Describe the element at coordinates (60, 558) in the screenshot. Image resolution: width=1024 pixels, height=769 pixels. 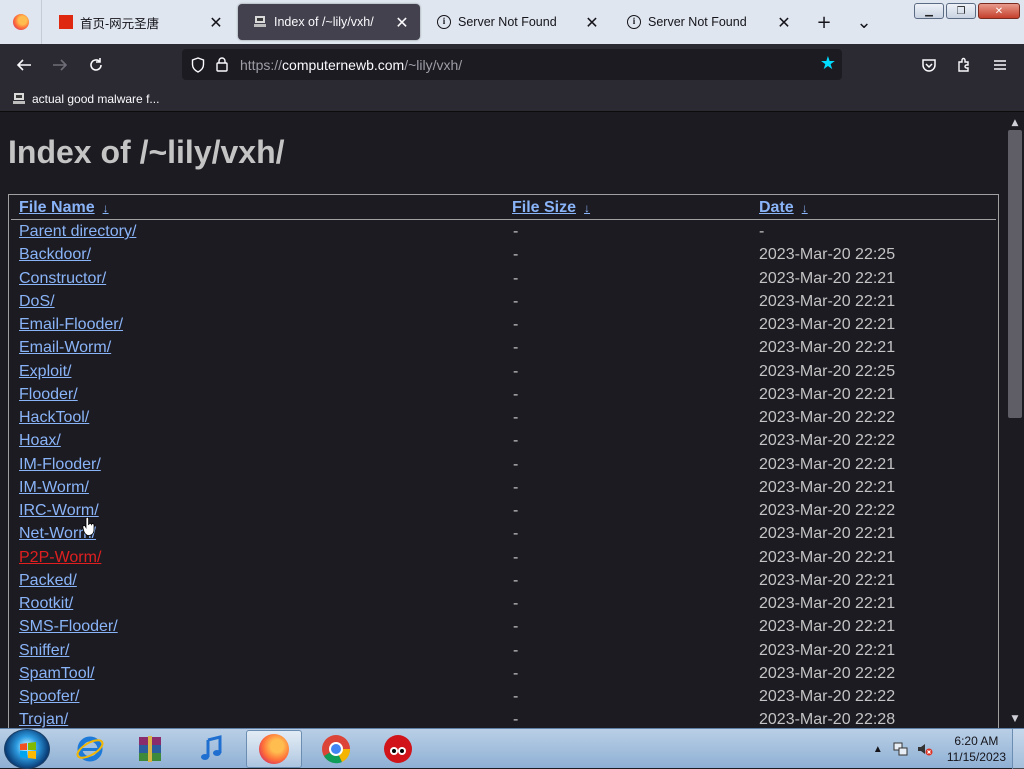
I see `directory-link: P2P-Worm/` at that location.